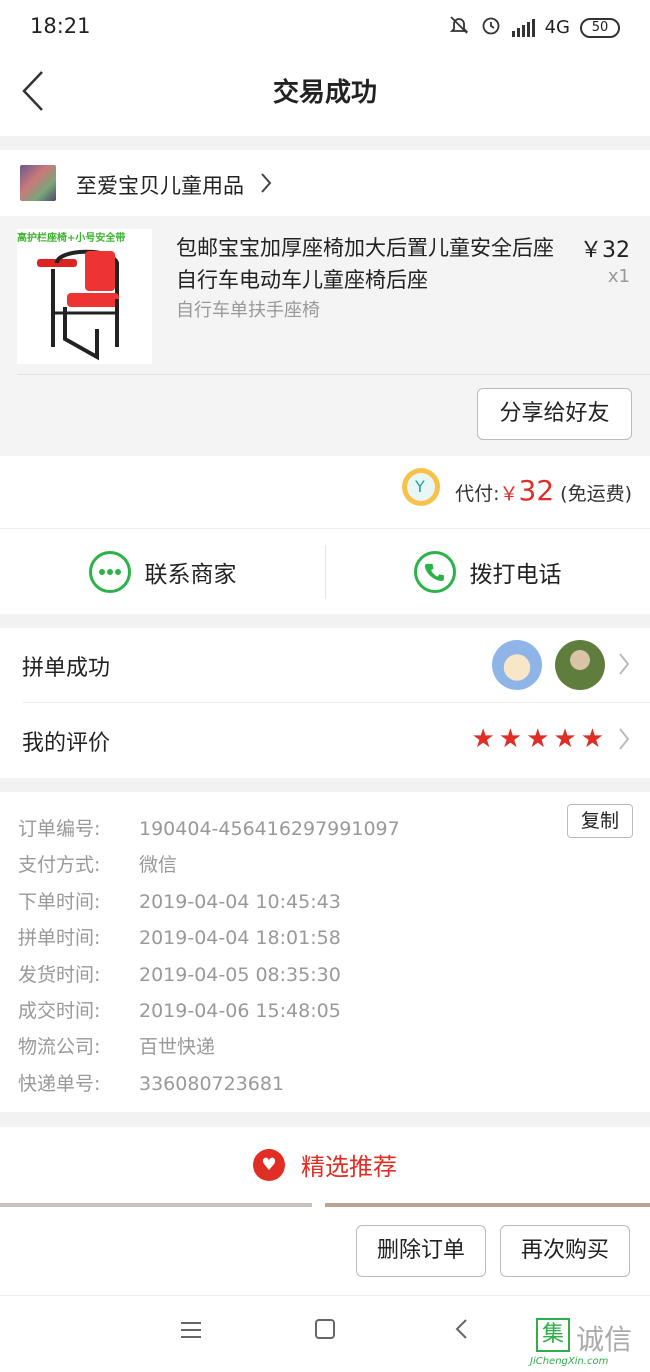  Describe the element at coordinates (596, 494) in the screenshot. I see `payment-note: (免运费)` at that location.